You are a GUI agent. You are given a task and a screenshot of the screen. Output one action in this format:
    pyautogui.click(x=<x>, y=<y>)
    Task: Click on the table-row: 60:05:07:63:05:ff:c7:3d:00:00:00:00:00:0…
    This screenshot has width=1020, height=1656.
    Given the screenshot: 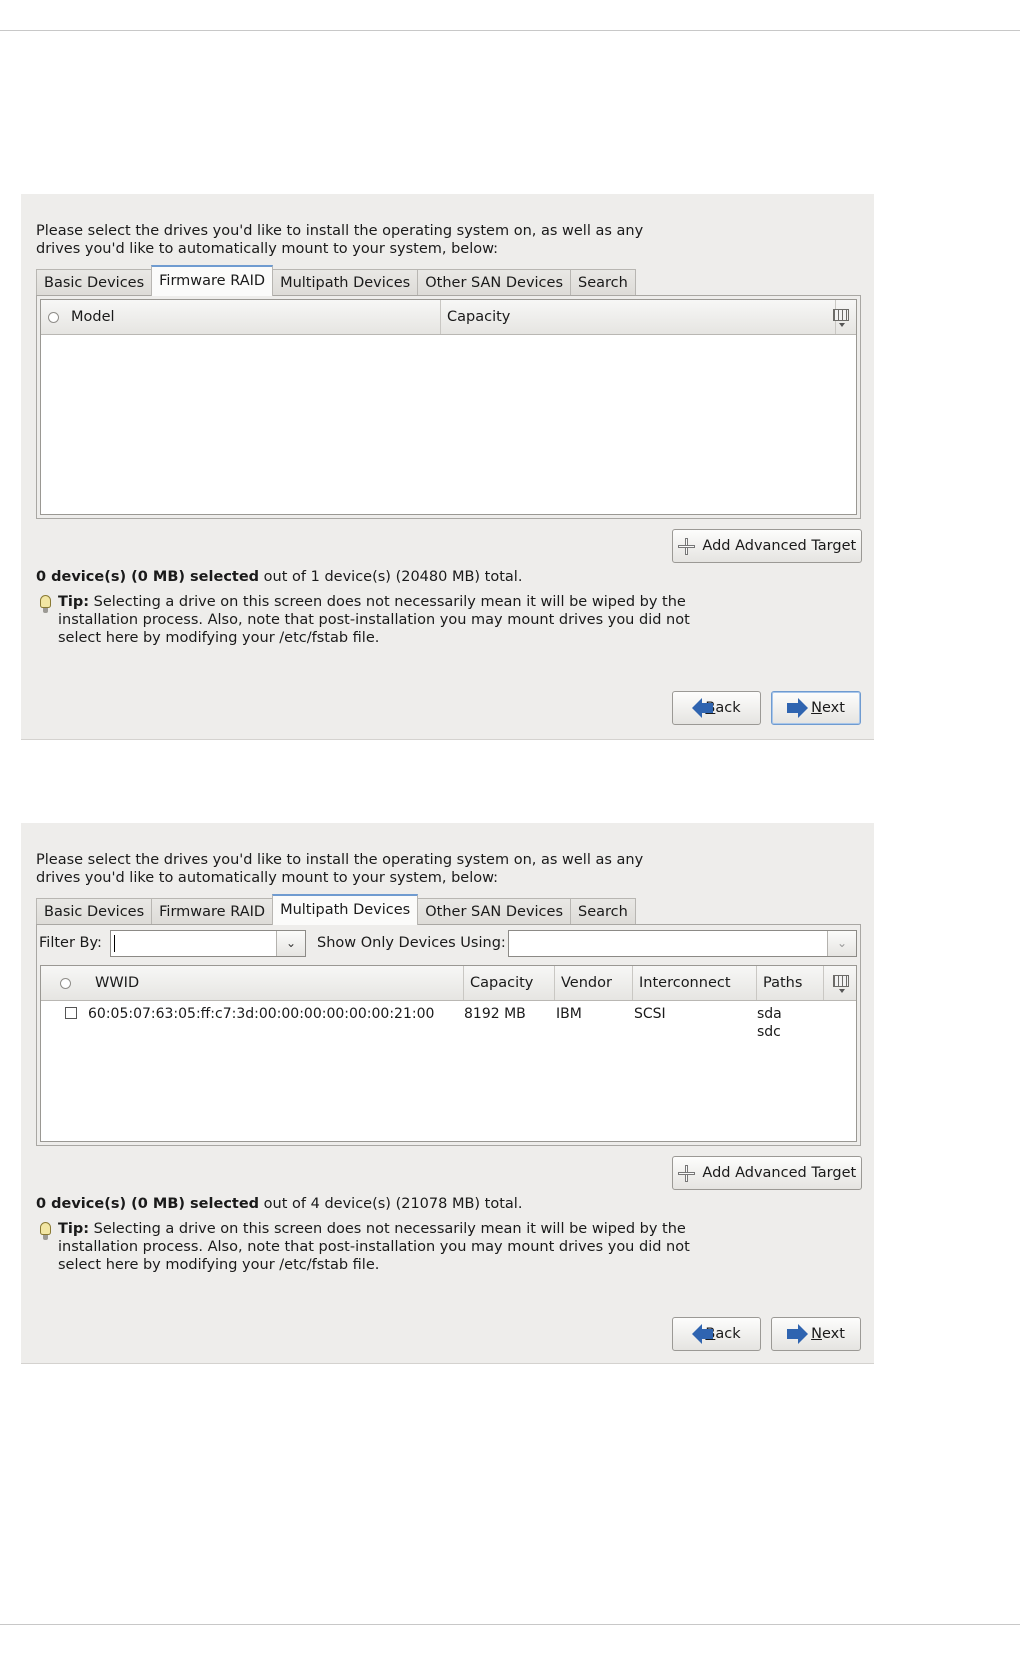 What is the action you would take?
    pyautogui.click(x=448, y=1021)
    